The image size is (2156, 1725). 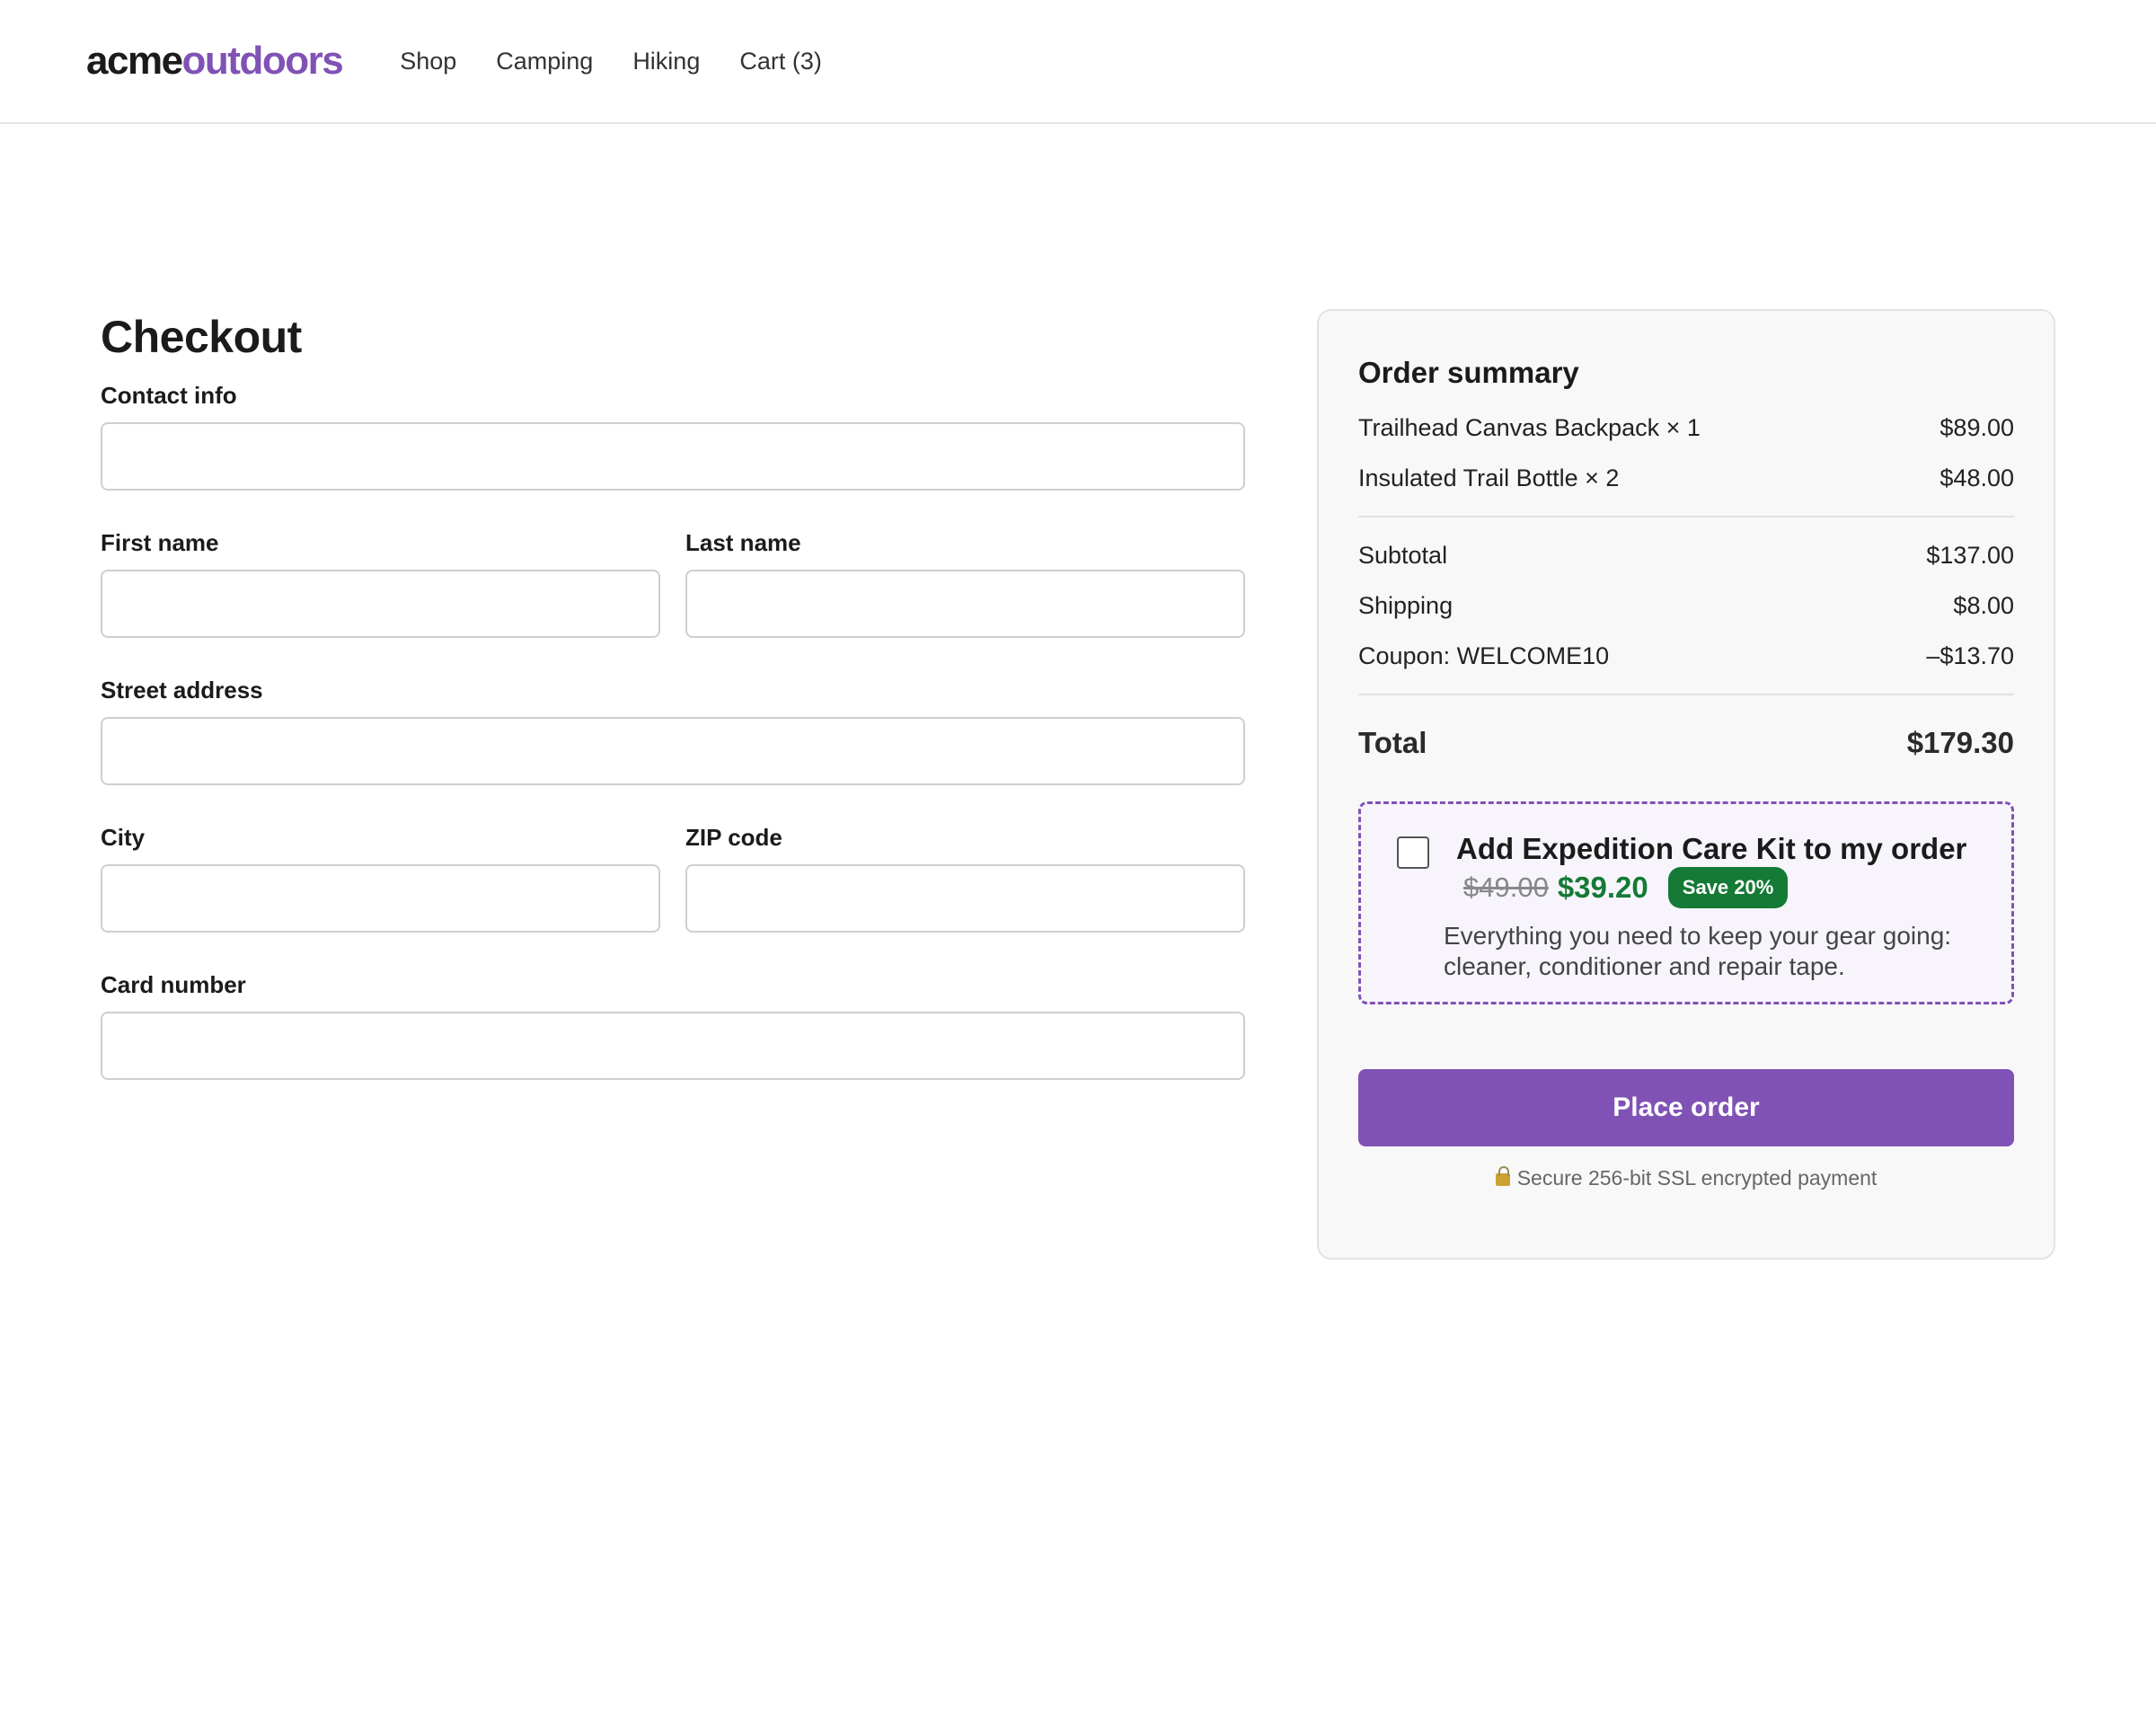 I want to click on subtotal-row: Subtotal $137.00, so click(x=1686, y=555).